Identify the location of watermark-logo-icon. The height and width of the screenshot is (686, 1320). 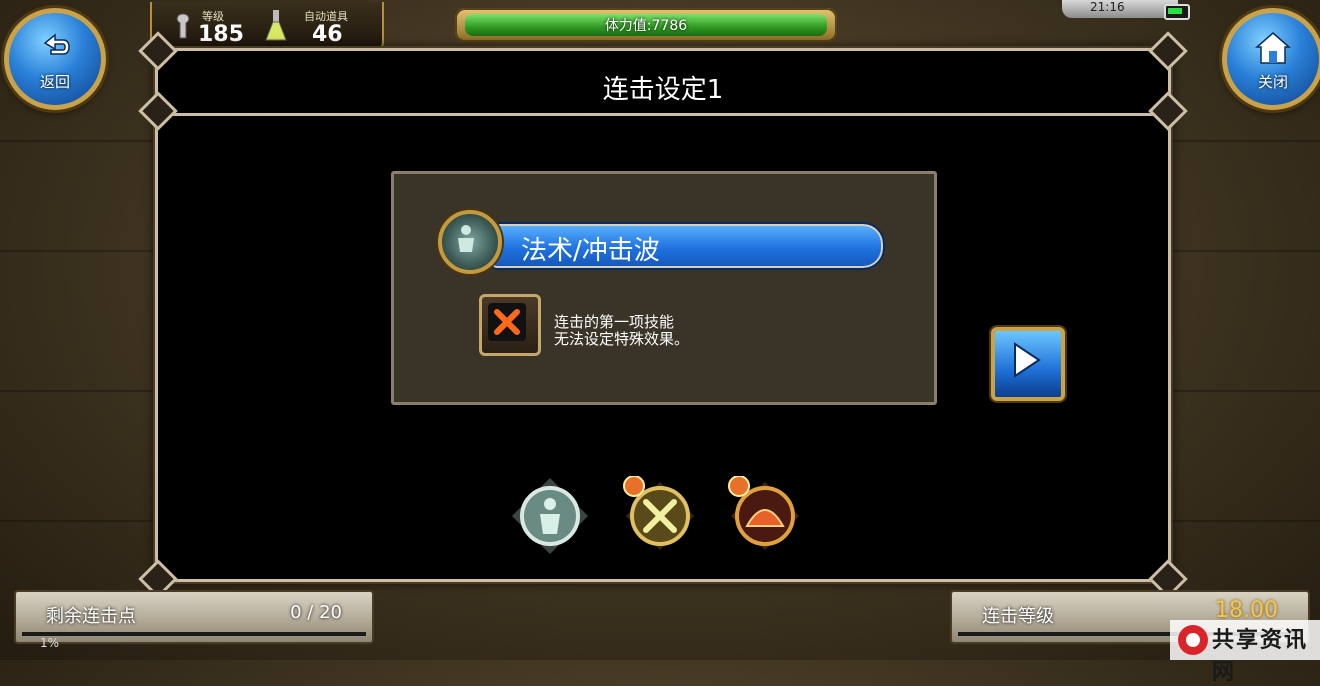
(1193, 640).